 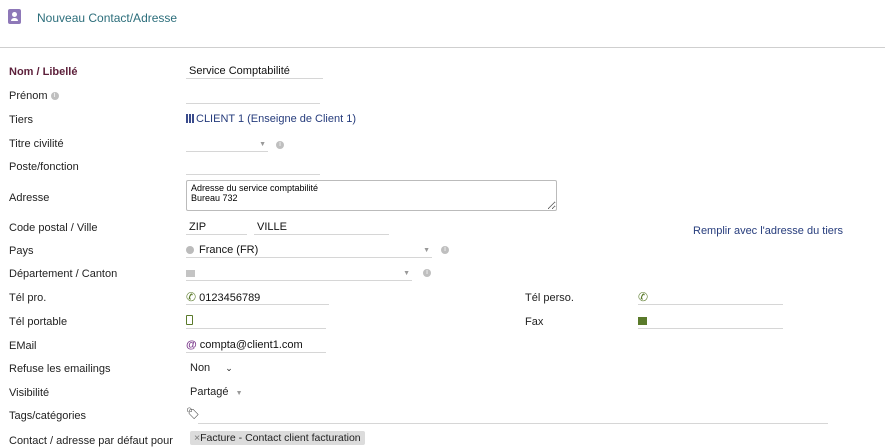 I want to click on fax-label: Fax, so click(x=534, y=322).